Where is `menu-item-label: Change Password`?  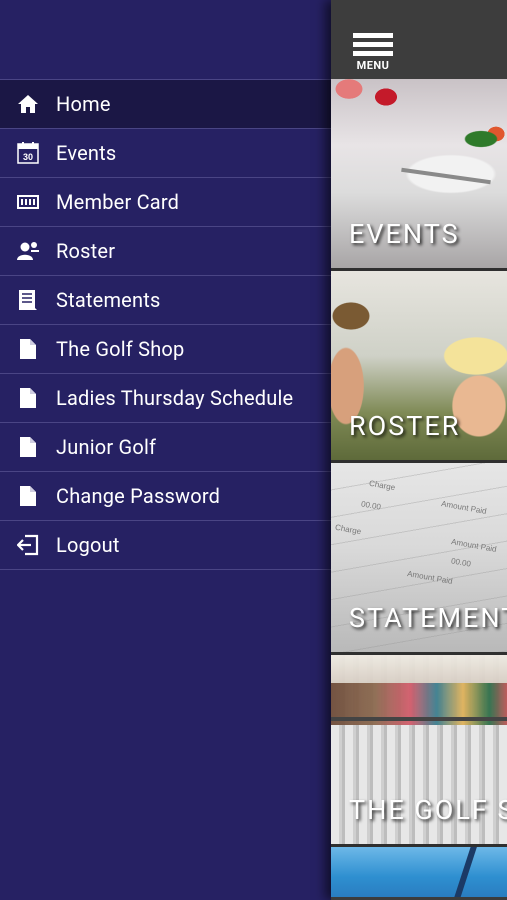
menu-item-label: Change Password is located at coordinates (138, 496).